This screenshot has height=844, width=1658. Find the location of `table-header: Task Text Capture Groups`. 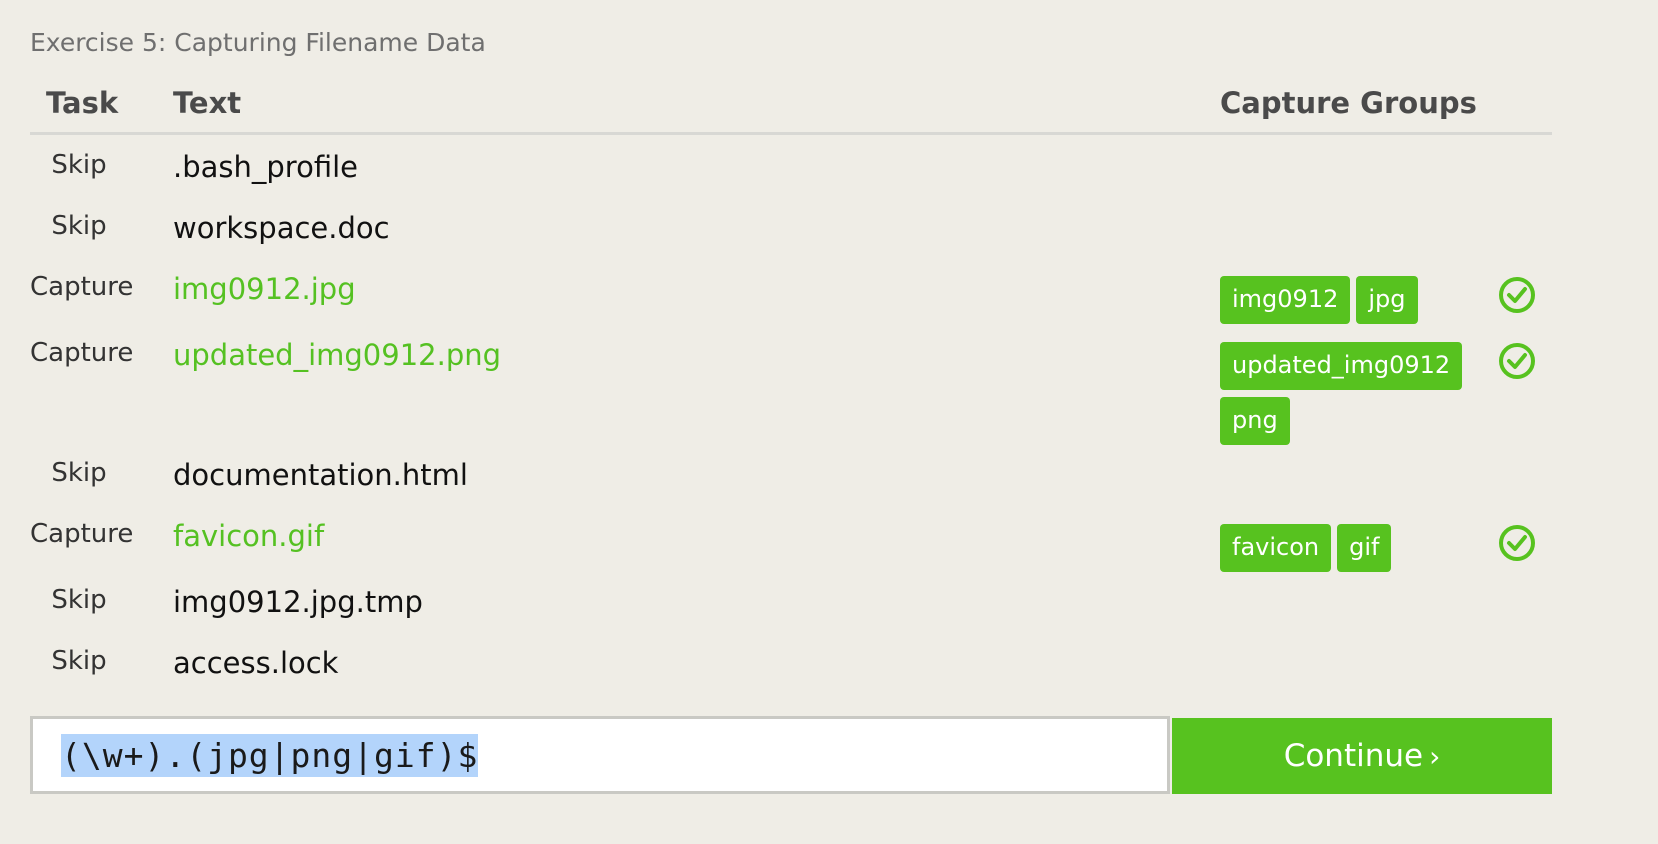

table-header: Task Text Capture Groups is located at coordinates (829, 106).